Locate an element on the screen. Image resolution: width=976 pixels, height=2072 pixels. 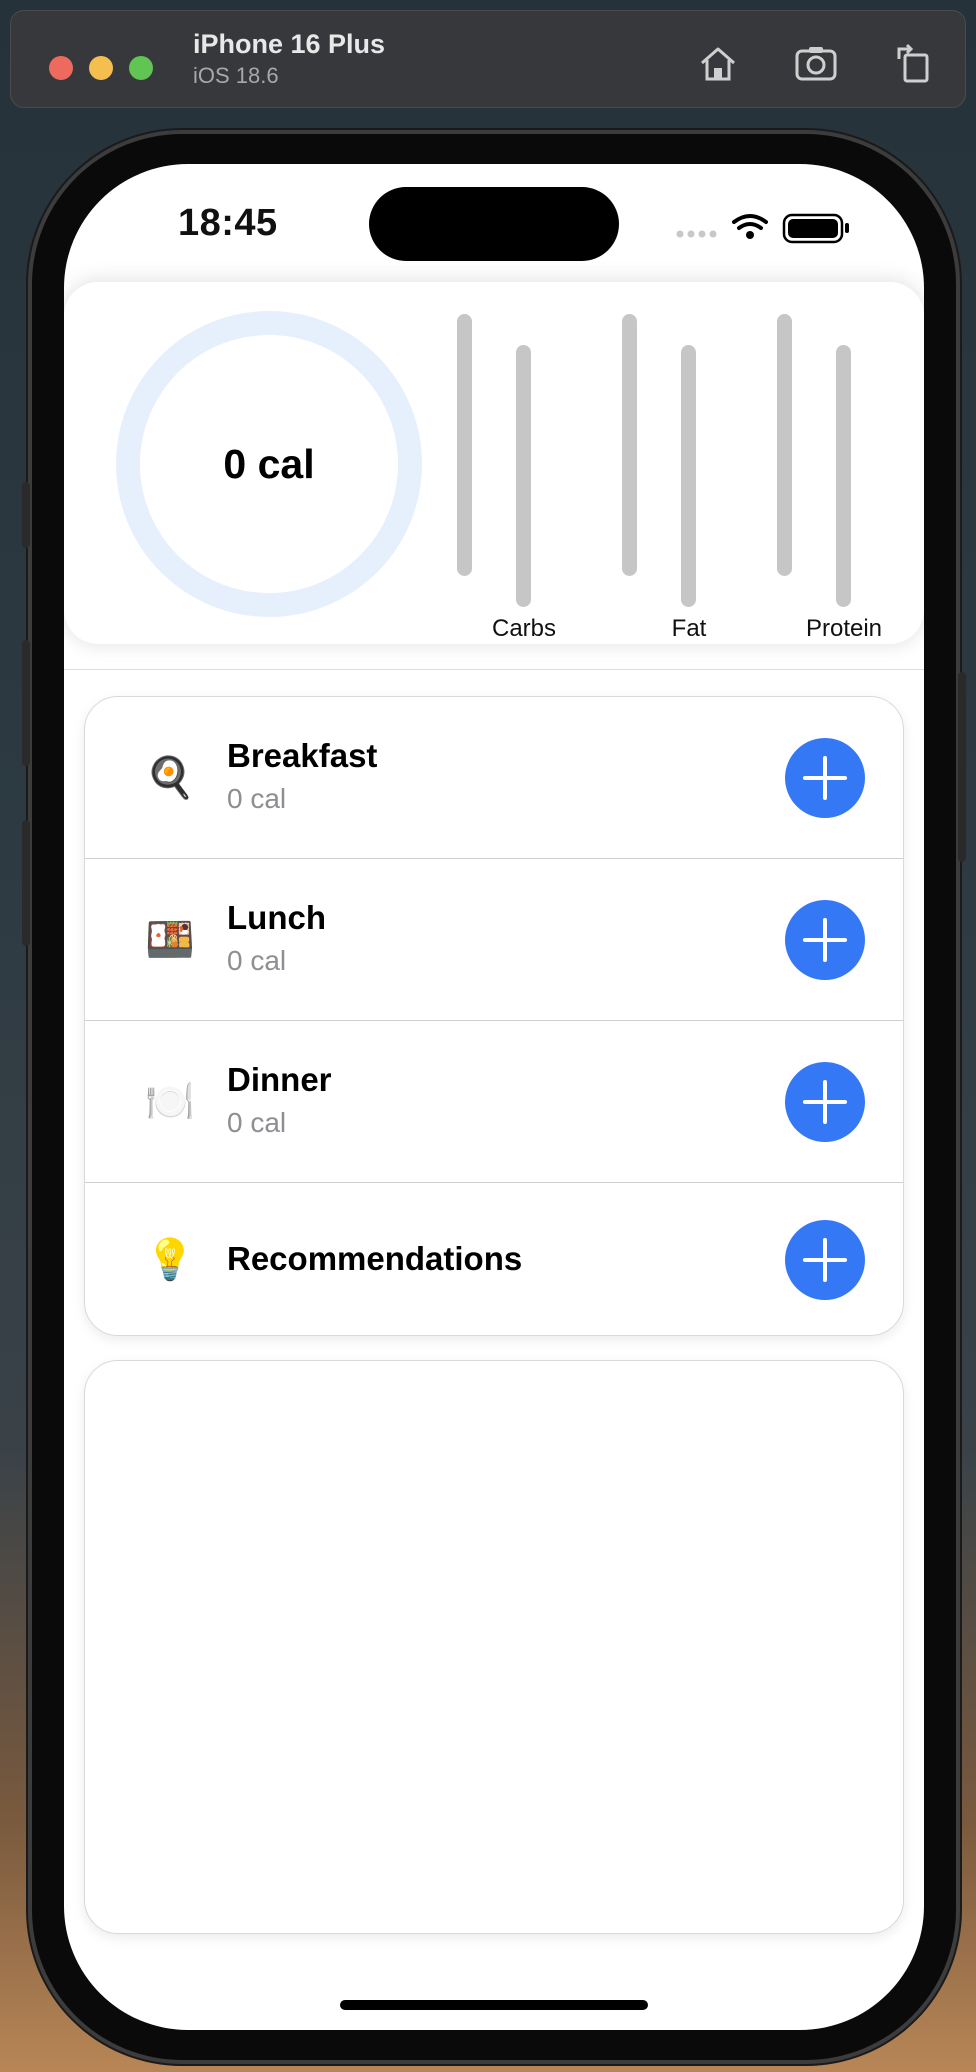
action-button is located at coordinates (26, 515).